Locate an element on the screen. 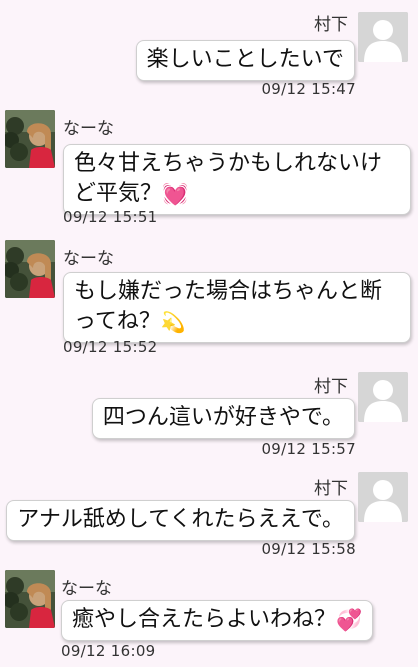 The width and height of the screenshot is (418, 667). message-bubble: 色々甘えちゃうかもしれないけど平気？💓 is located at coordinates (237, 179).